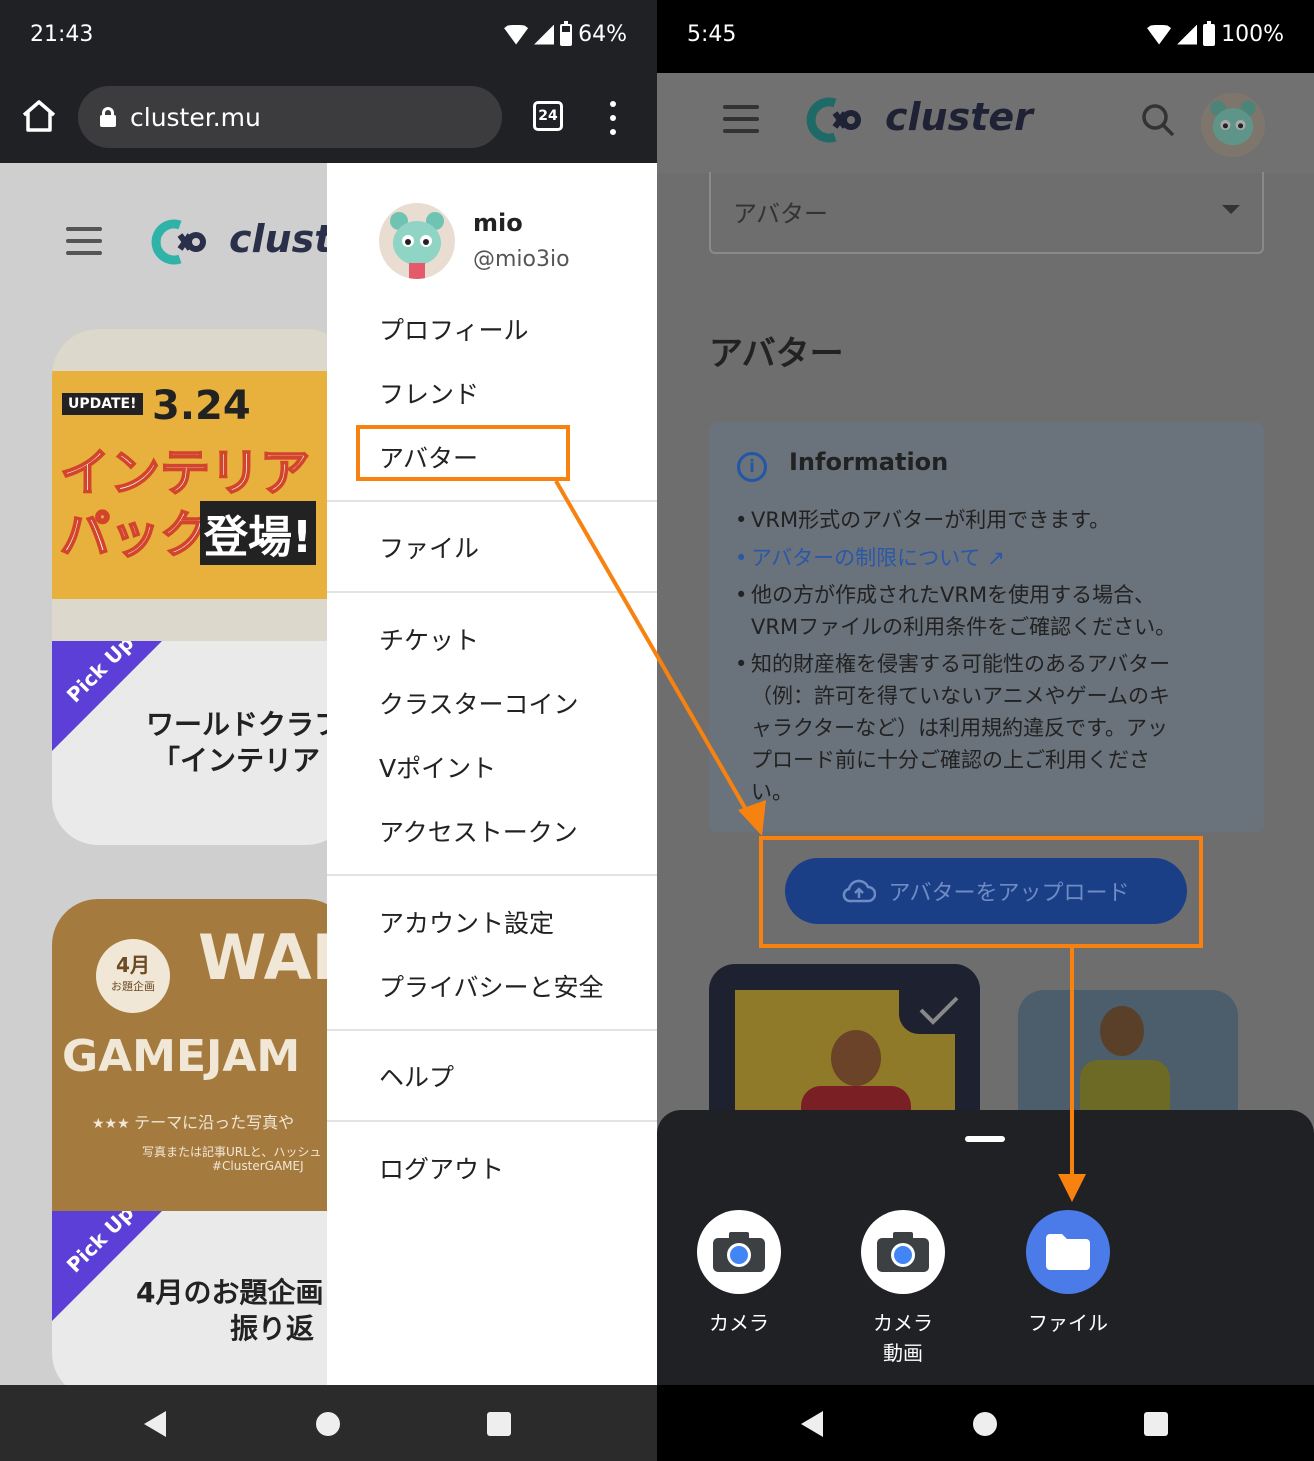 The width and height of the screenshot is (1314, 1461). What do you see at coordinates (328, 36) in the screenshot?
I see `status-bar: 21:43 64%` at bounding box center [328, 36].